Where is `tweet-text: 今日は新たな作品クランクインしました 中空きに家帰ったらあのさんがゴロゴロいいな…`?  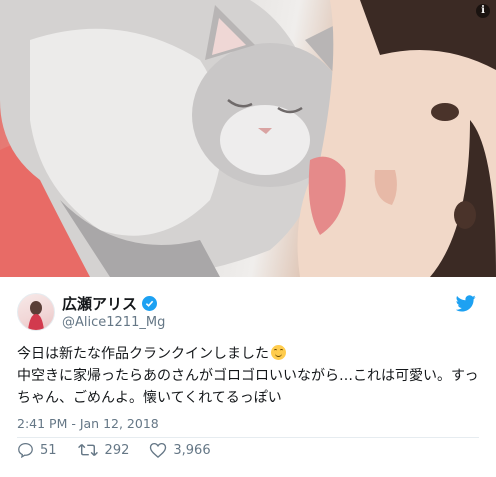
tweet-text: 今日は新たな作品クランクインしました 中空きに家帰ったらあのさんがゴロゴロいいな… is located at coordinates (249, 376).